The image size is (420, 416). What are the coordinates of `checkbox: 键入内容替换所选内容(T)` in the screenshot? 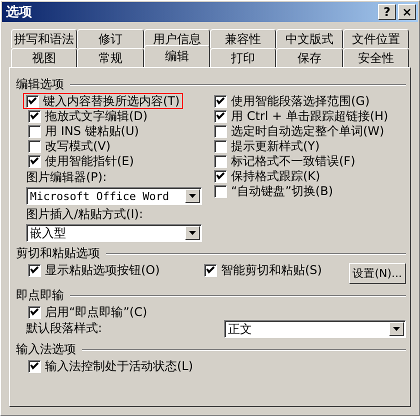 It's located at (103, 101).